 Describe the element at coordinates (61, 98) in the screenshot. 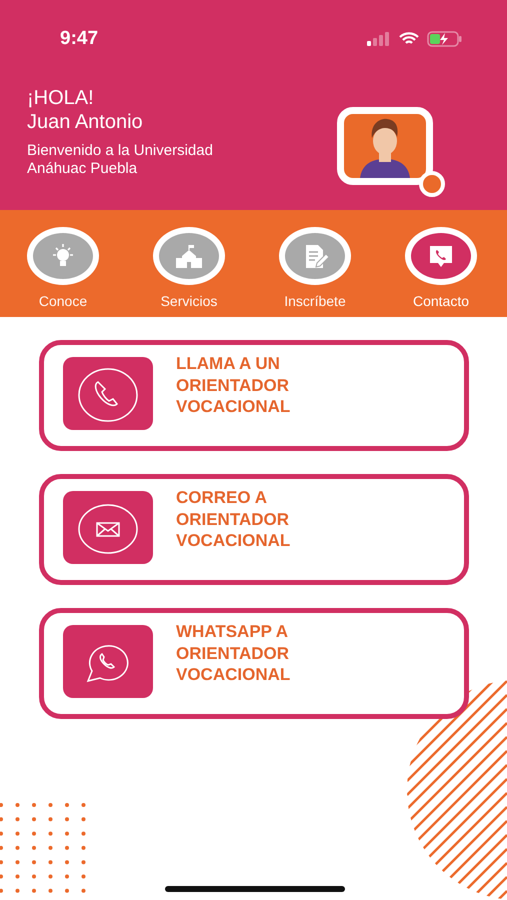

I see `greeting: ¡HOLA!` at that location.